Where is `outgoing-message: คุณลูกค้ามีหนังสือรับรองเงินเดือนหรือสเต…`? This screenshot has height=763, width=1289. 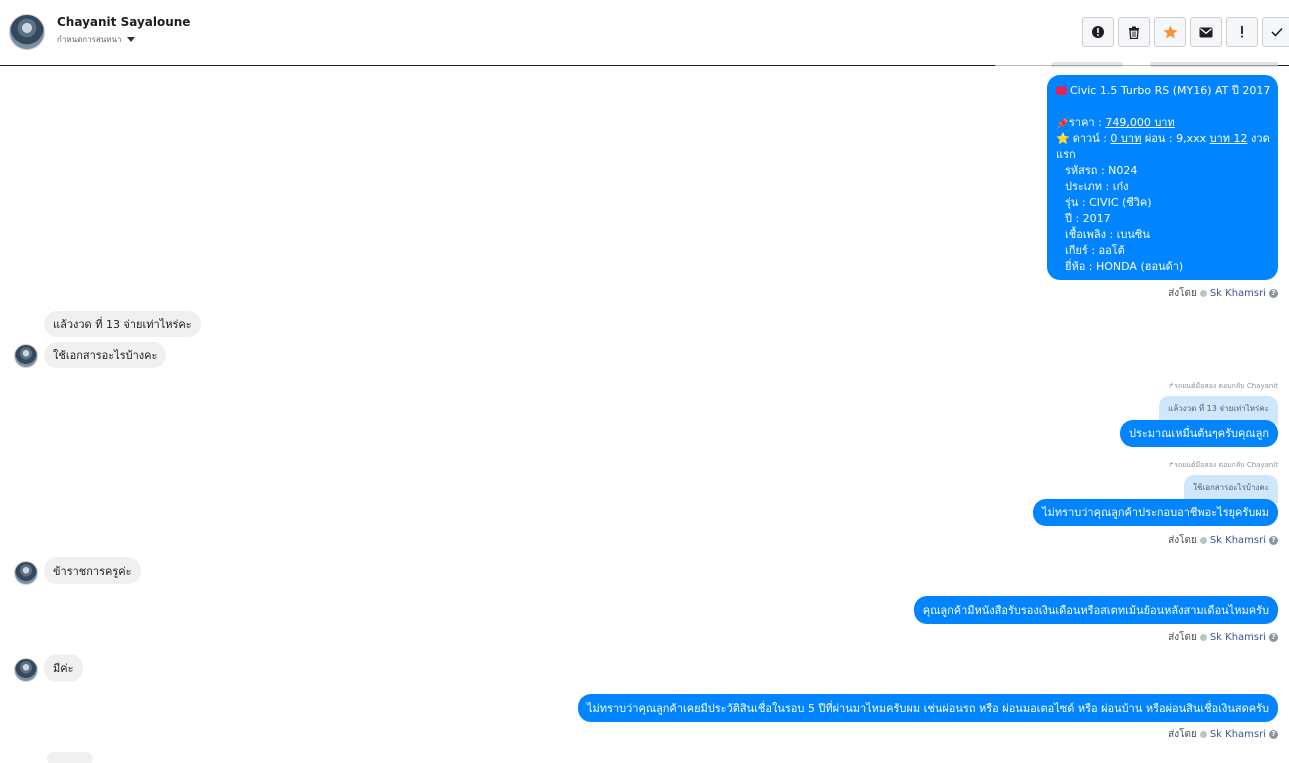 outgoing-message: คุณลูกค้ามีหนังสือรับรองเงินเดือนหรือสเต… is located at coordinates (1095, 610).